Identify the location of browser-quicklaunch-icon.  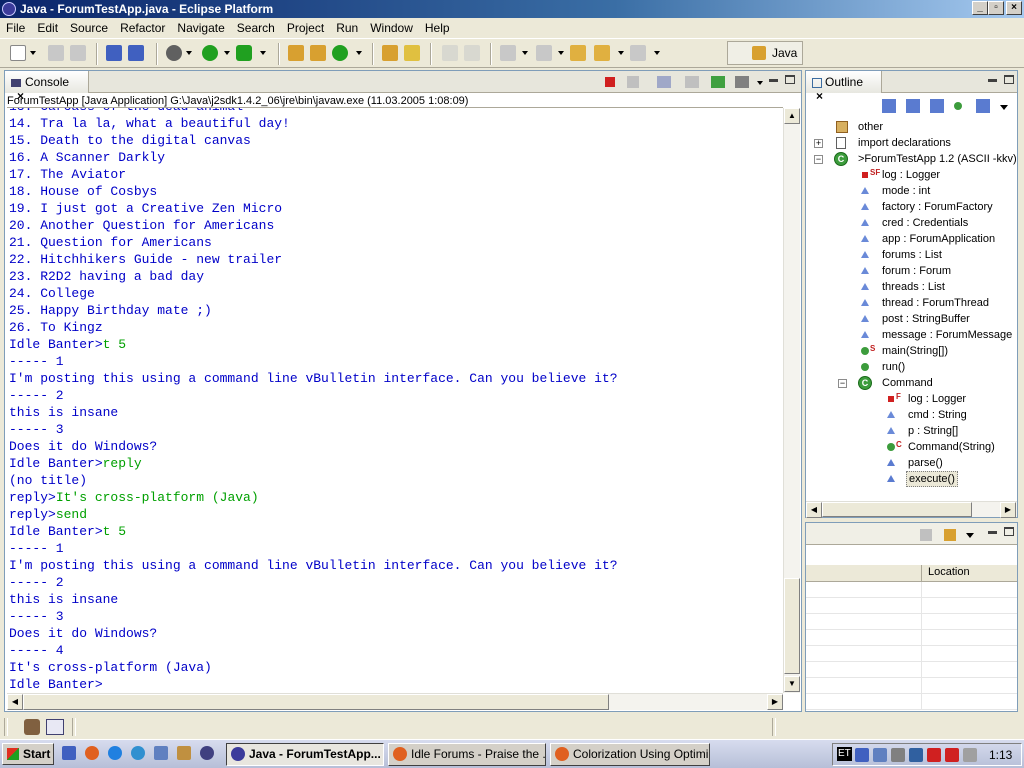
(138, 753).